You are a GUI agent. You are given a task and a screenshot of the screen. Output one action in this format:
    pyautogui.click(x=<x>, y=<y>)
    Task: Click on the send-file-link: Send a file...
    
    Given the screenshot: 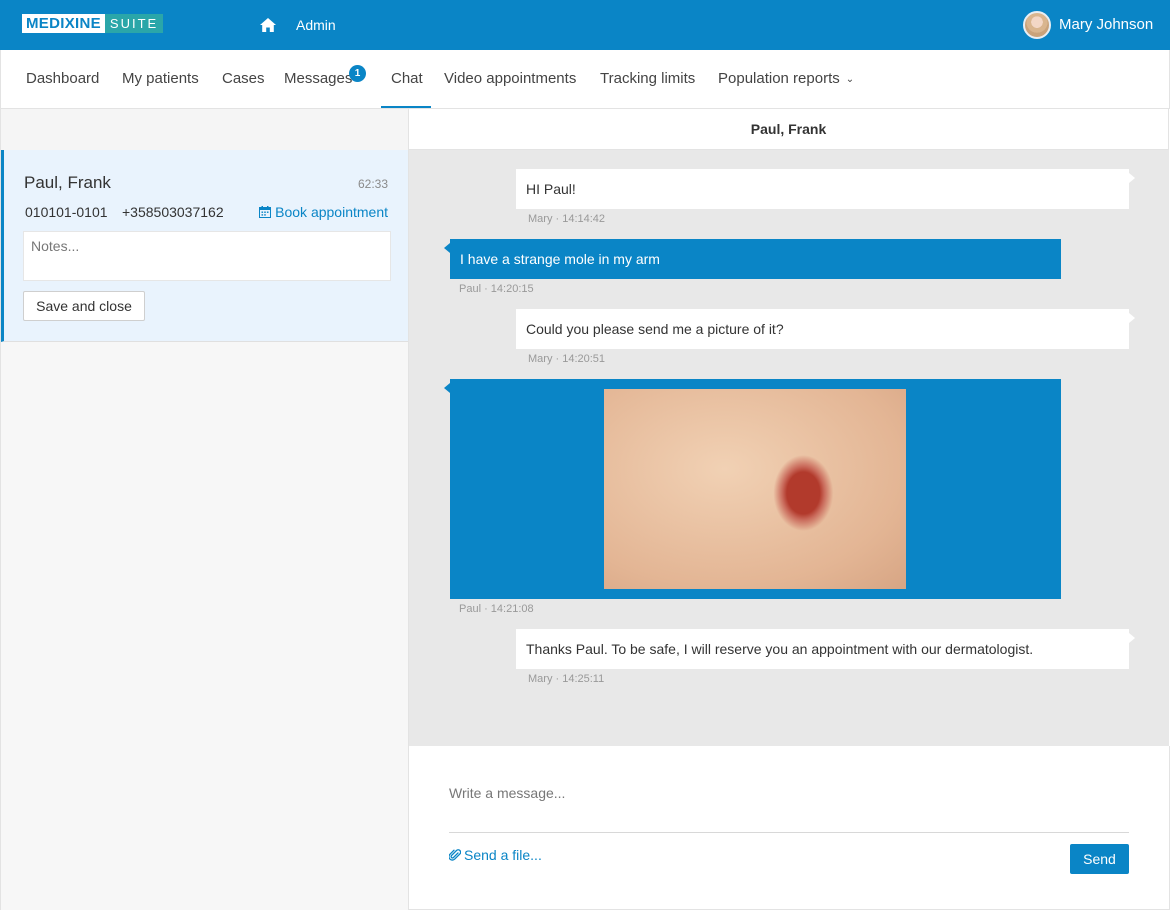 What is the action you would take?
    pyautogui.click(x=495, y=855)
    